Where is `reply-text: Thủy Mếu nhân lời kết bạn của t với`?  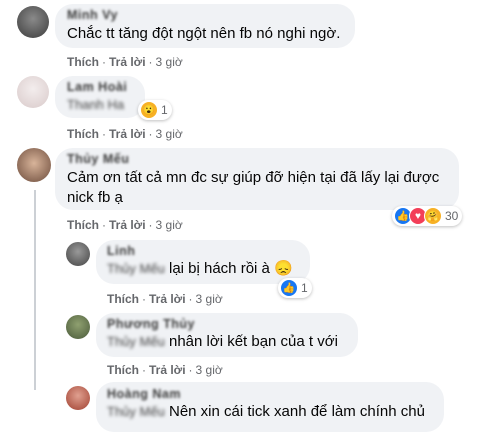 reply-text: Thủy Mếu nhân lời kết bạn của t với is located at coordinates (222, 342).